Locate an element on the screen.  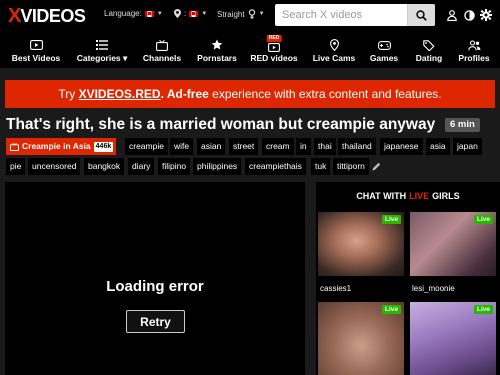
search-icon is located at coordinates (421, 15).